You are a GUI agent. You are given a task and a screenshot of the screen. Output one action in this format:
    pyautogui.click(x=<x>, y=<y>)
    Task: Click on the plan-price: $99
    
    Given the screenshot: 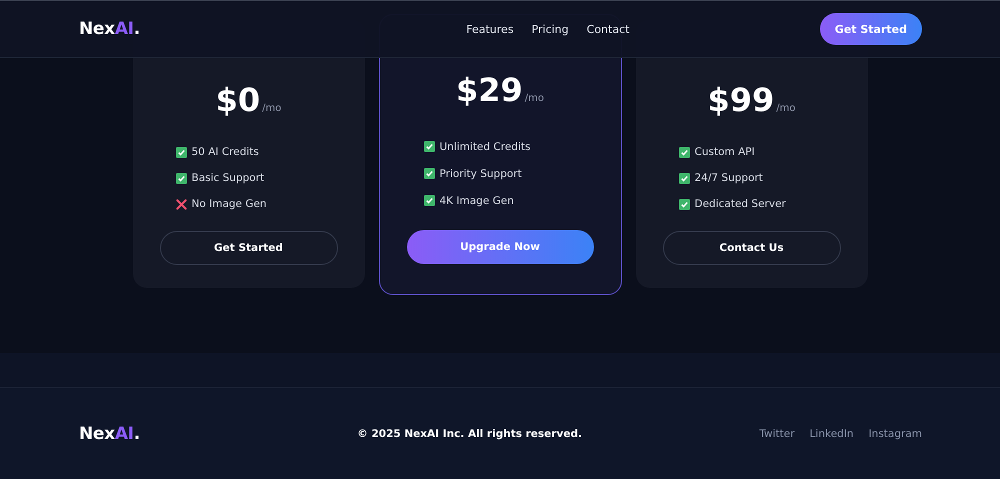 What is the action you would take?
    pyautogui.click(x=740, y=100)
    